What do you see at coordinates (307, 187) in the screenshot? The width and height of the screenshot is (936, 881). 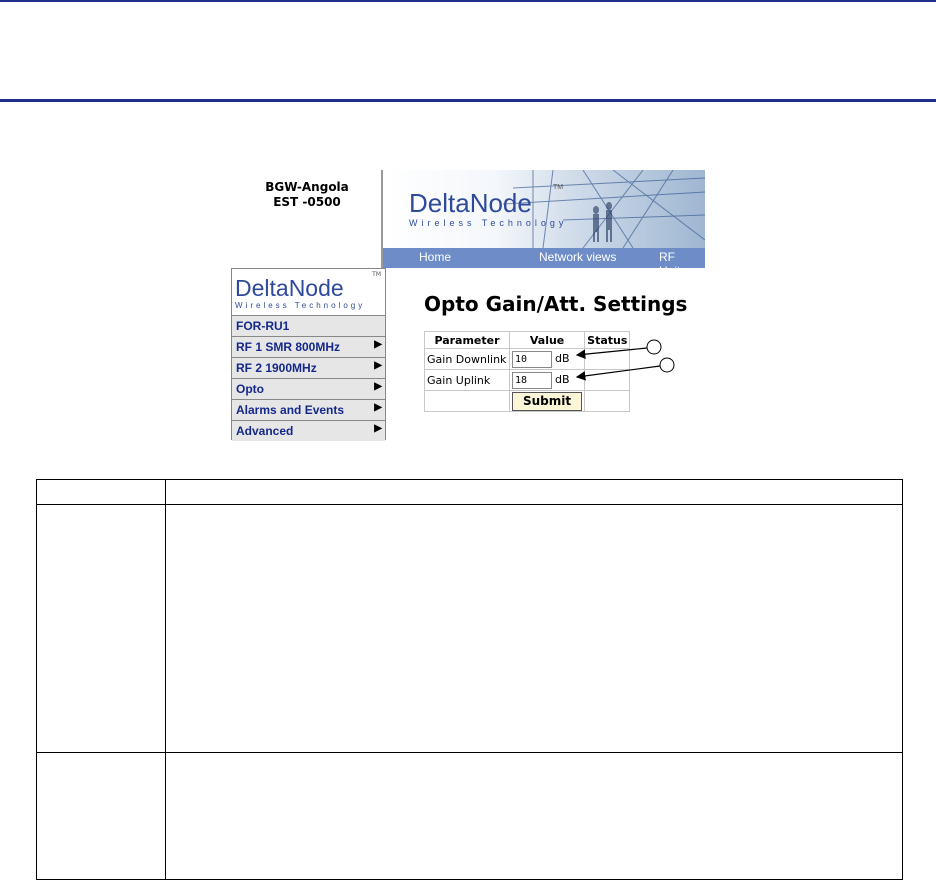 I see `site-name: BGW-Angola` at bounding box center [307, 187].